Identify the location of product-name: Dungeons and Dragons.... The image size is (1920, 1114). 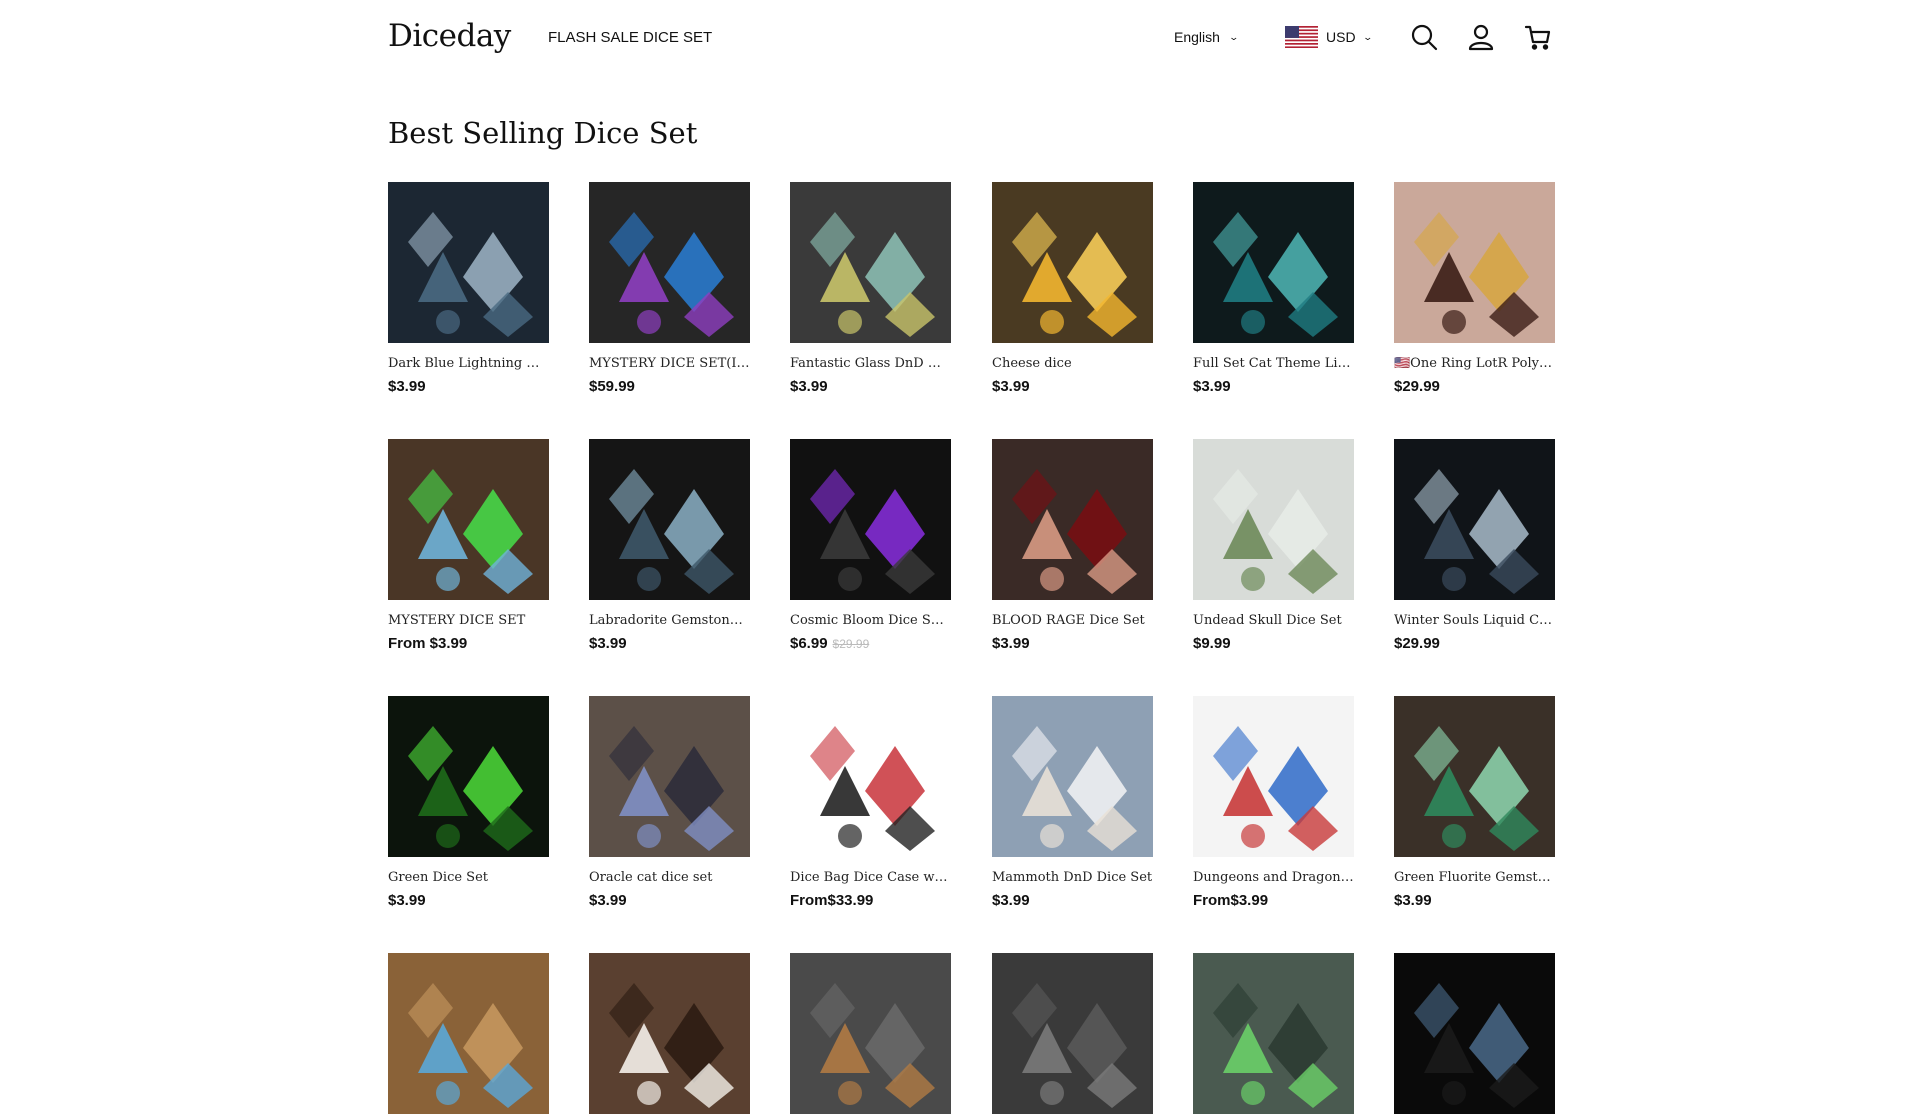
(1273, 879).